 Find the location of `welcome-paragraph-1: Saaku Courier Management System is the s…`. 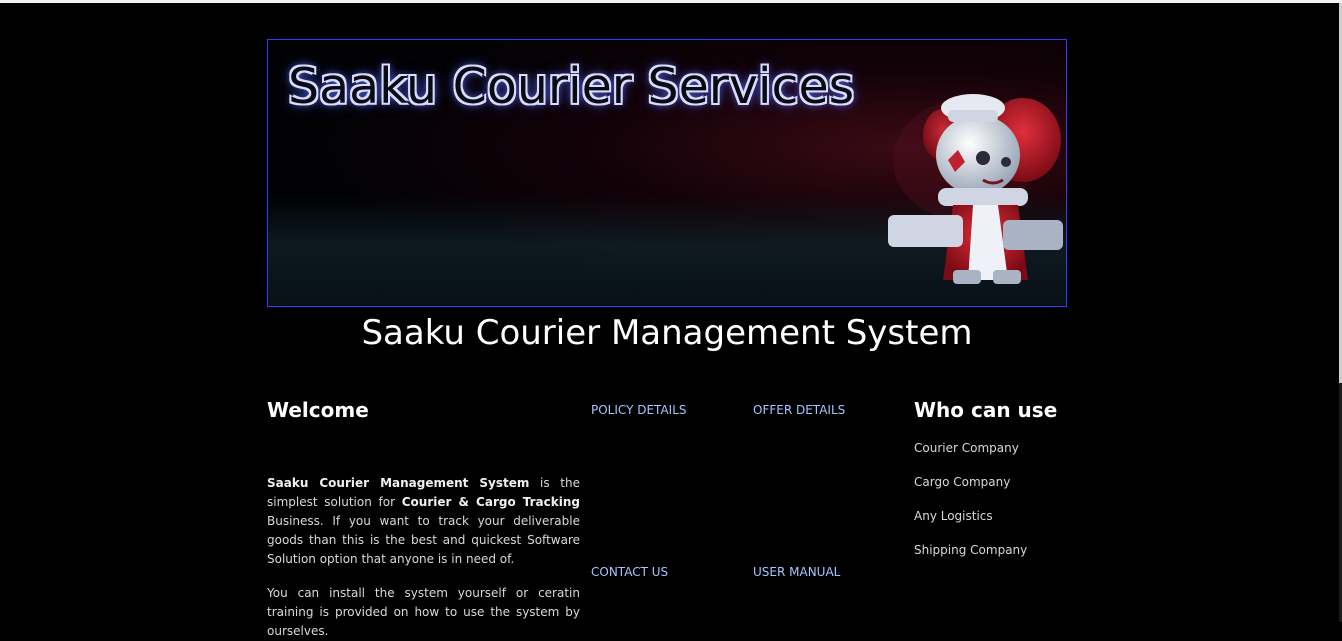

welcome-paragraph-1: Saaku Courier Management System is the s… is located at coordinates (423, 521).